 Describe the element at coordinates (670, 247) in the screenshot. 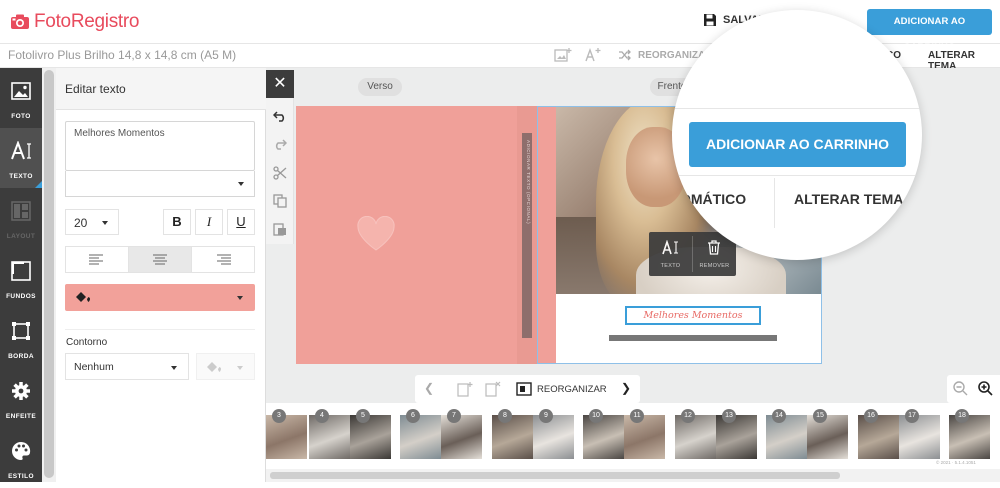

I see `text-icon` at that location.